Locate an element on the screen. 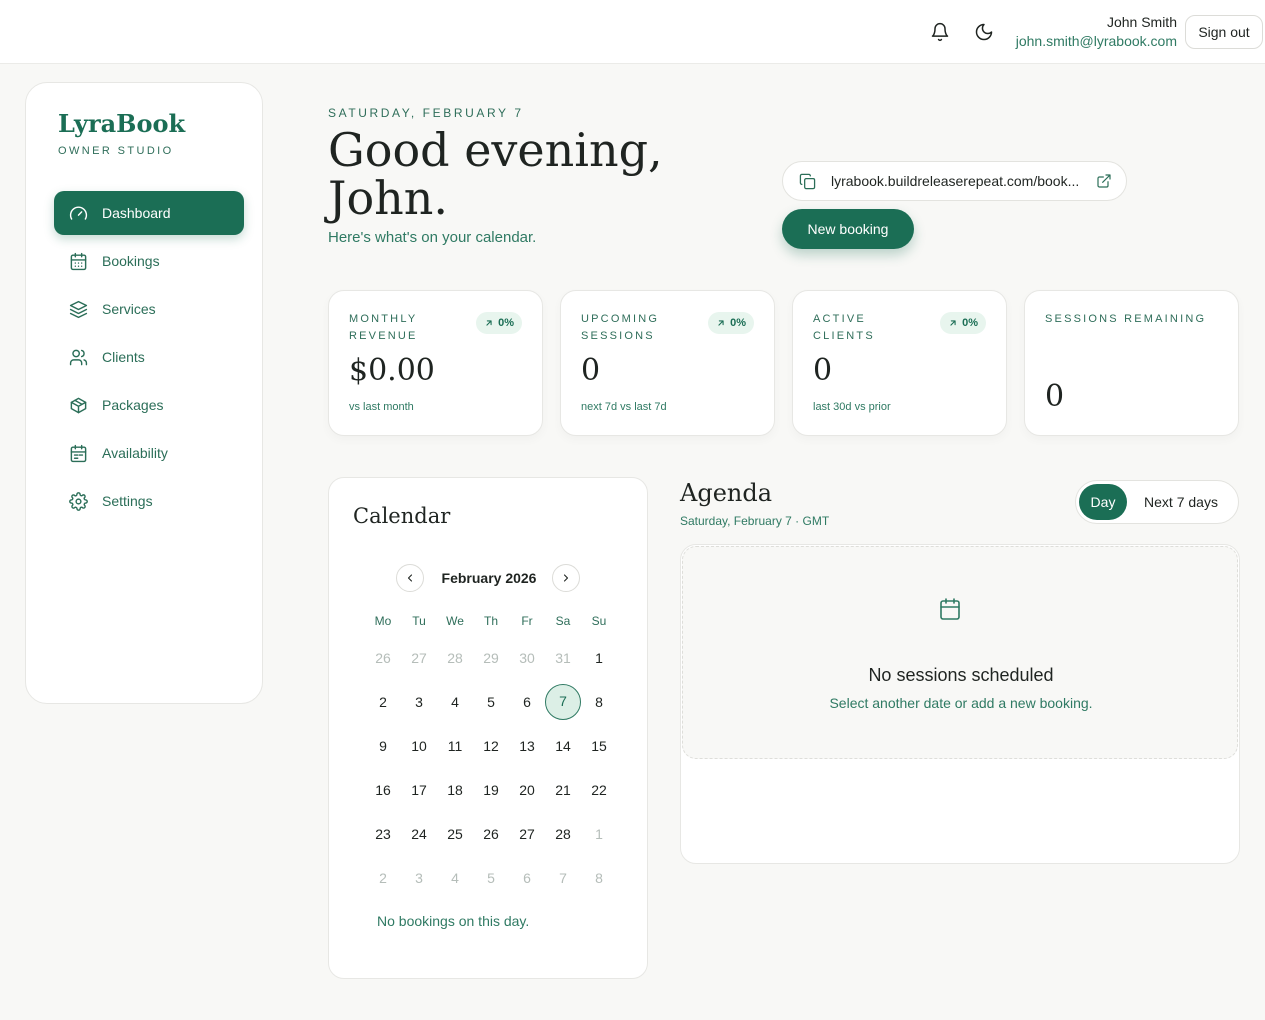  brand-logo: LyraBook is located at coordinates (121, 123).